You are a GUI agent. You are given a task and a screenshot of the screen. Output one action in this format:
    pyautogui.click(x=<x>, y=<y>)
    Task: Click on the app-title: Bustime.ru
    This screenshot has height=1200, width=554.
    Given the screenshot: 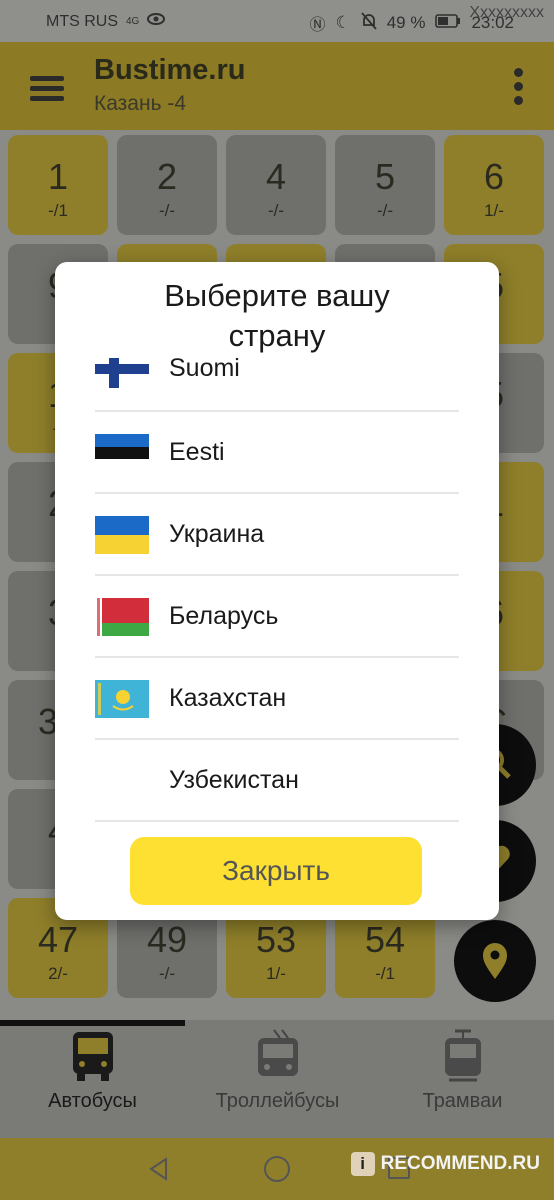 What is the action you would take?
    pyautogui.click(x=170, y=70)
    